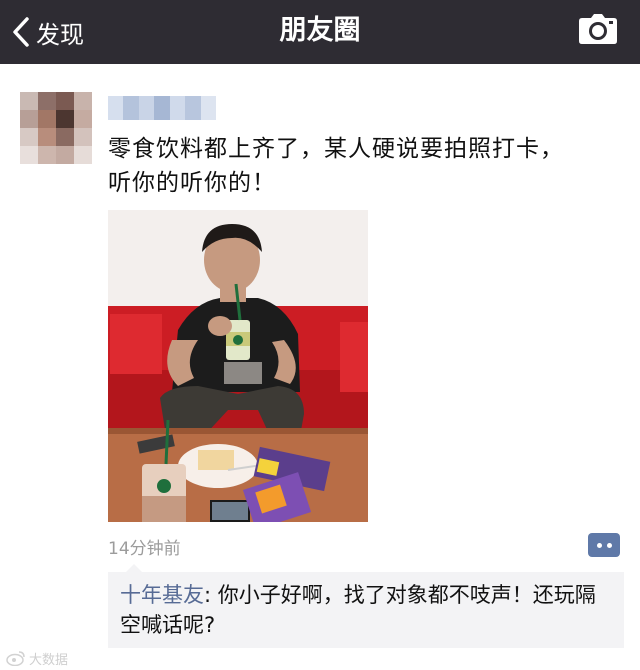 The height and width of the screenshot is (670, 640). I want to click on nav-bar: 发现 朋友圈, so click(320, 32).